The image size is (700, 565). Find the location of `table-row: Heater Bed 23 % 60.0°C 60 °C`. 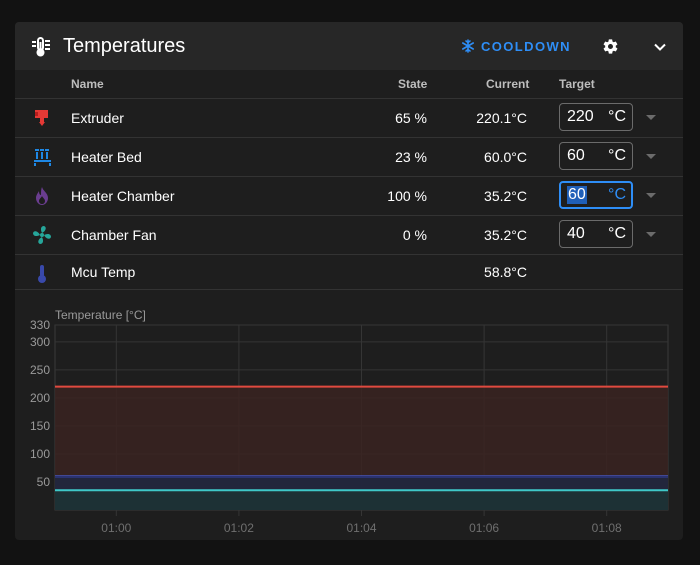

table-row: Heater Bed 23 % 60.0°C 60 °C is located at coordinates (349, 157).